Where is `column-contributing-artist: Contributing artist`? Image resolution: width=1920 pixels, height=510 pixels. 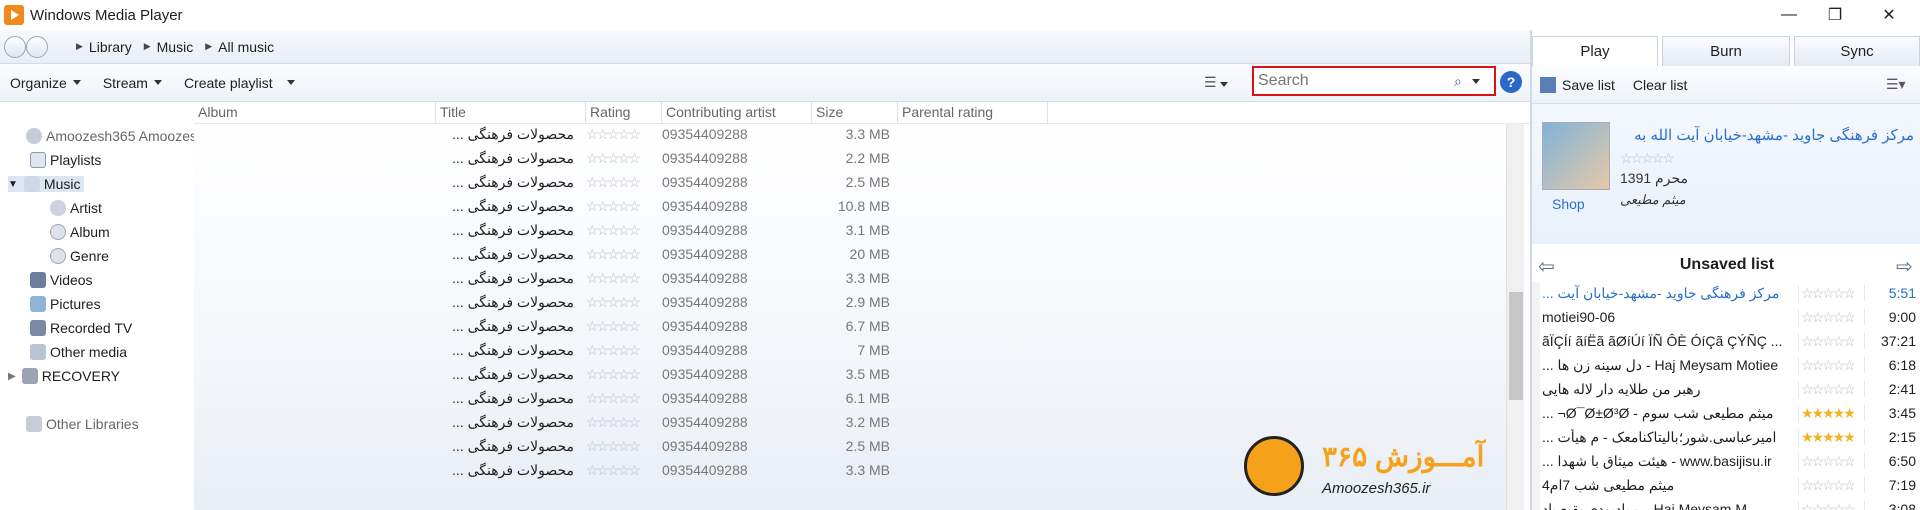 column-contributing-artist: Contributing artist is located at coordinates (737, 113).